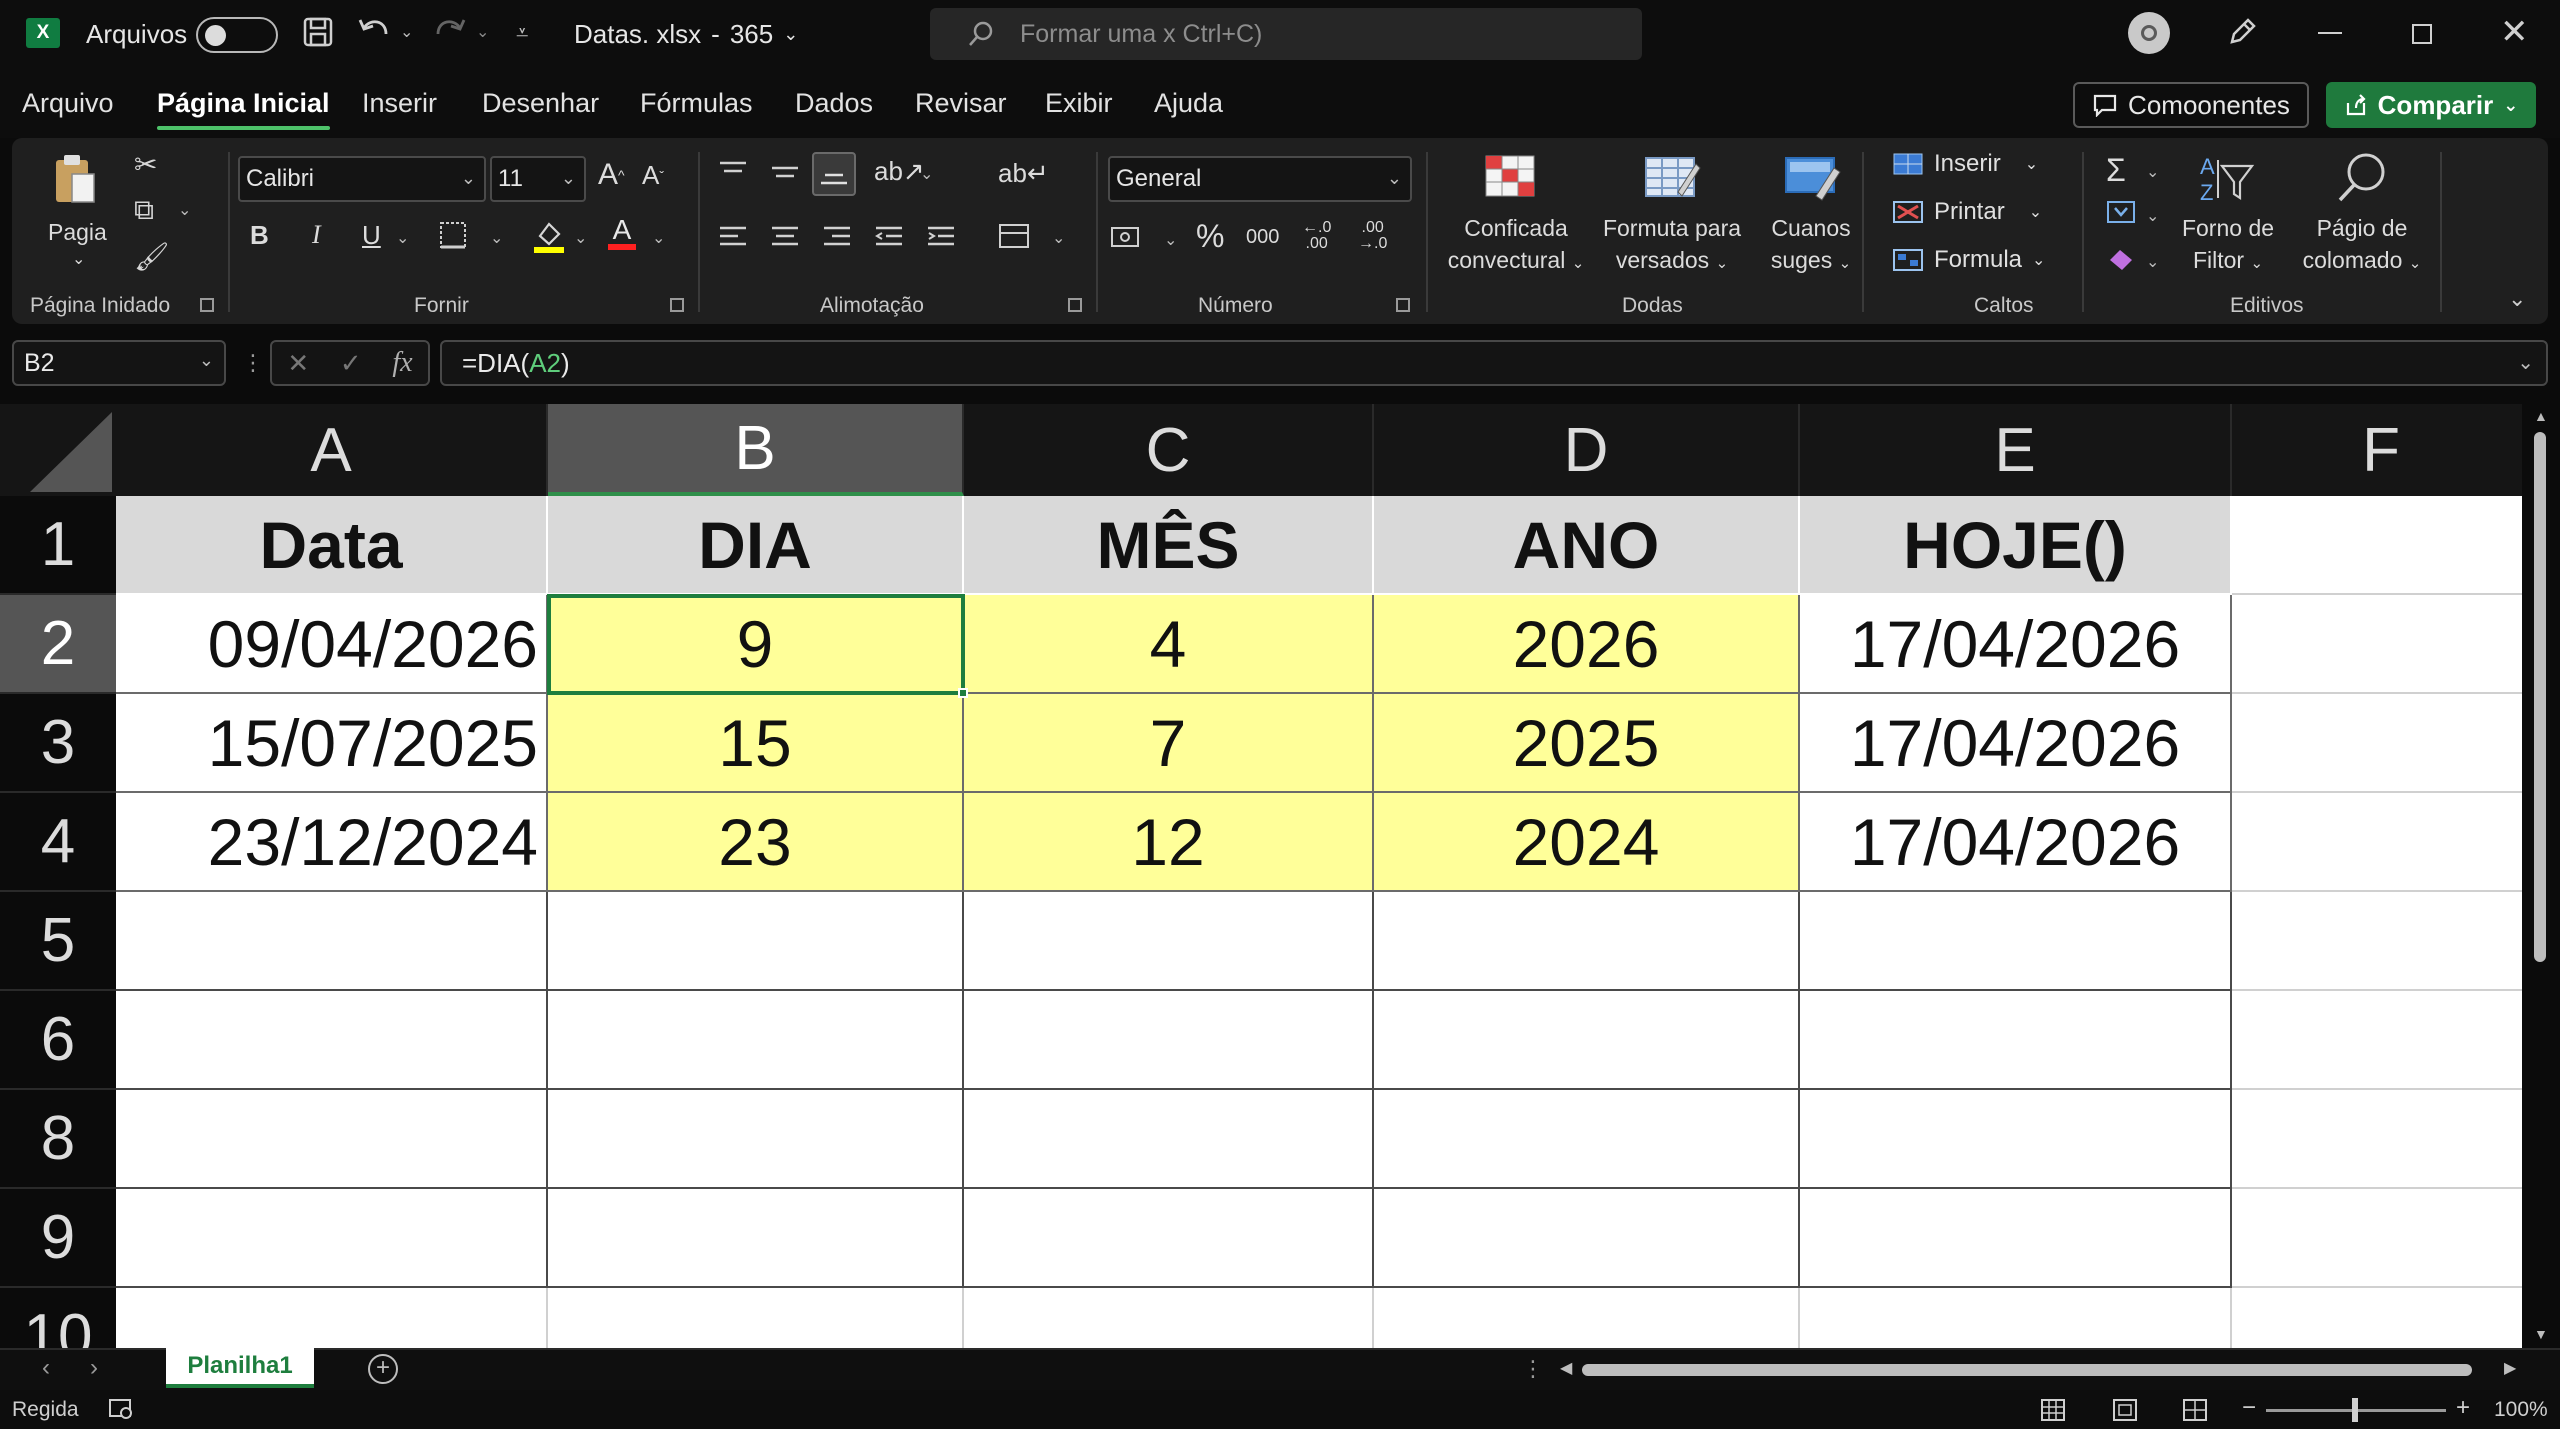 This screenshot has height=1429, width=2560. Describe the element at coordinates (1079, 103) in the screenshot. I see `tab-exibir: Exibir` at that location.